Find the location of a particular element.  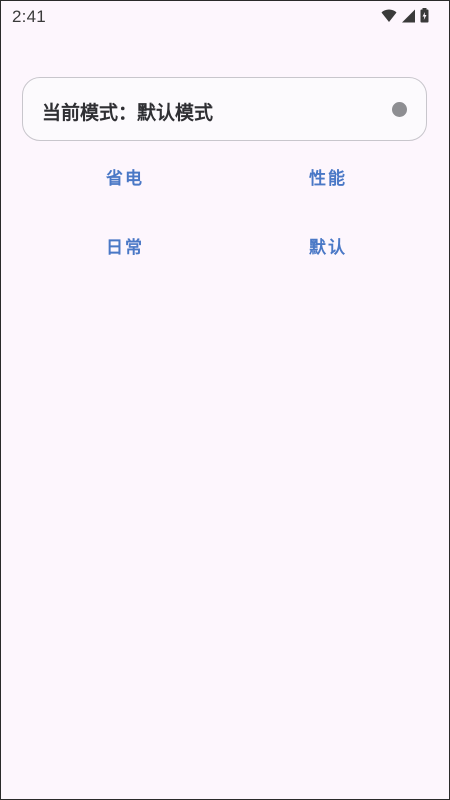

default-mode-button: 默认 is located at coordinates (328, 248).